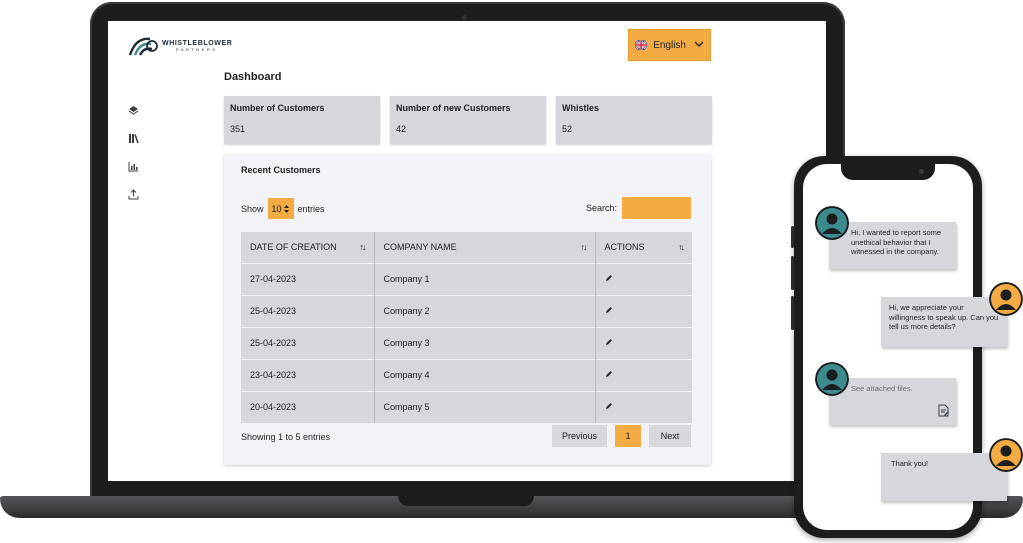  What do you see at coordinates (133, 152) in the screenshot?
I see `sidebar` at bounding box center [133, 152].